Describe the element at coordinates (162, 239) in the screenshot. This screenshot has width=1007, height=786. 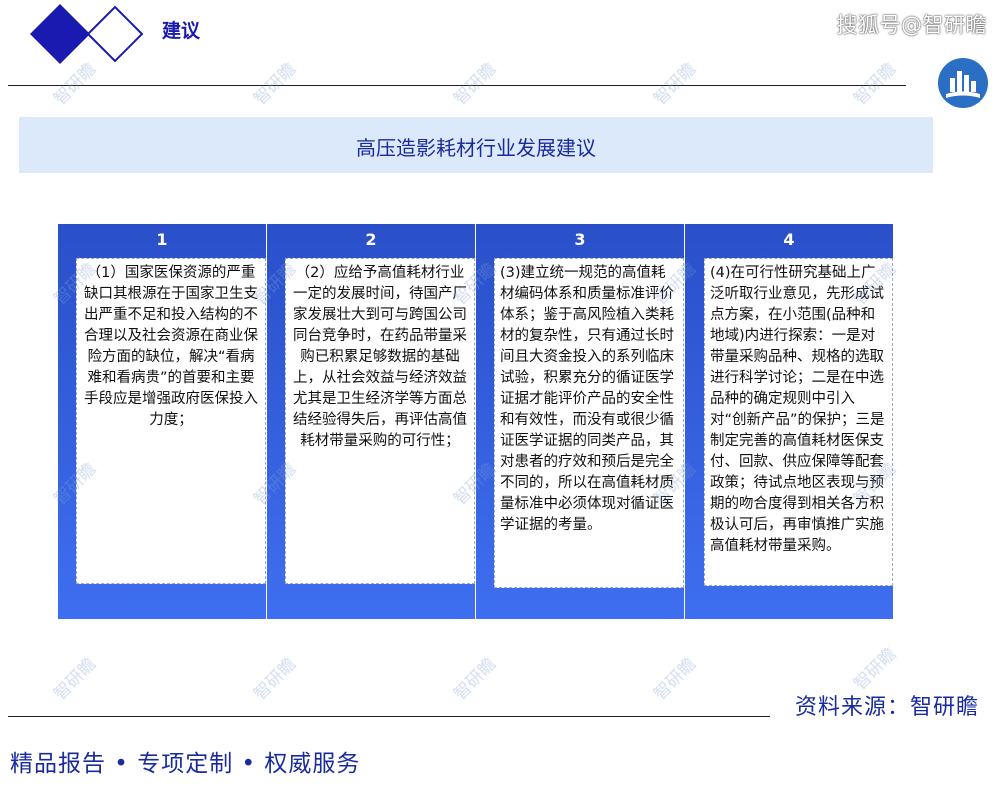
I see `column-number: 1` at that location.